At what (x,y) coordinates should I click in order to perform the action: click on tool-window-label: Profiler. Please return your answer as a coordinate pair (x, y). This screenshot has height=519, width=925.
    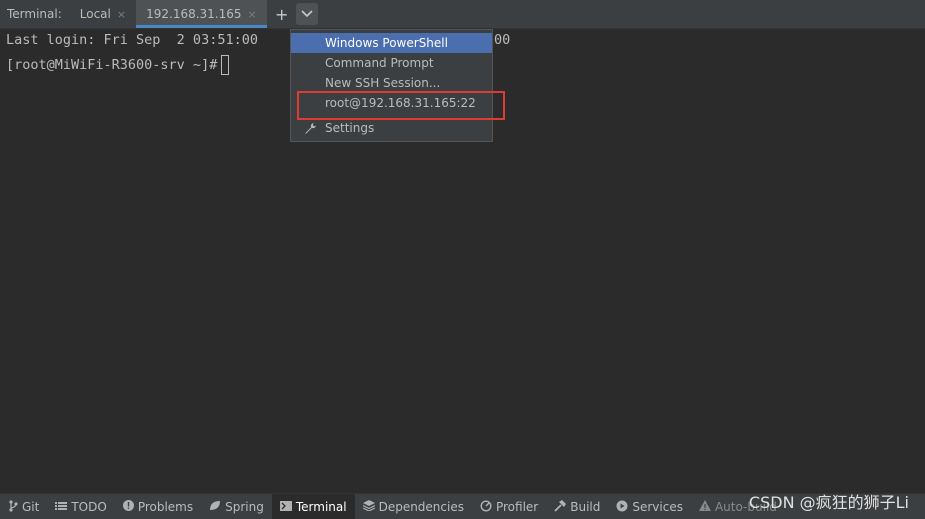
    Looking at the image, I should click on (517, 507).